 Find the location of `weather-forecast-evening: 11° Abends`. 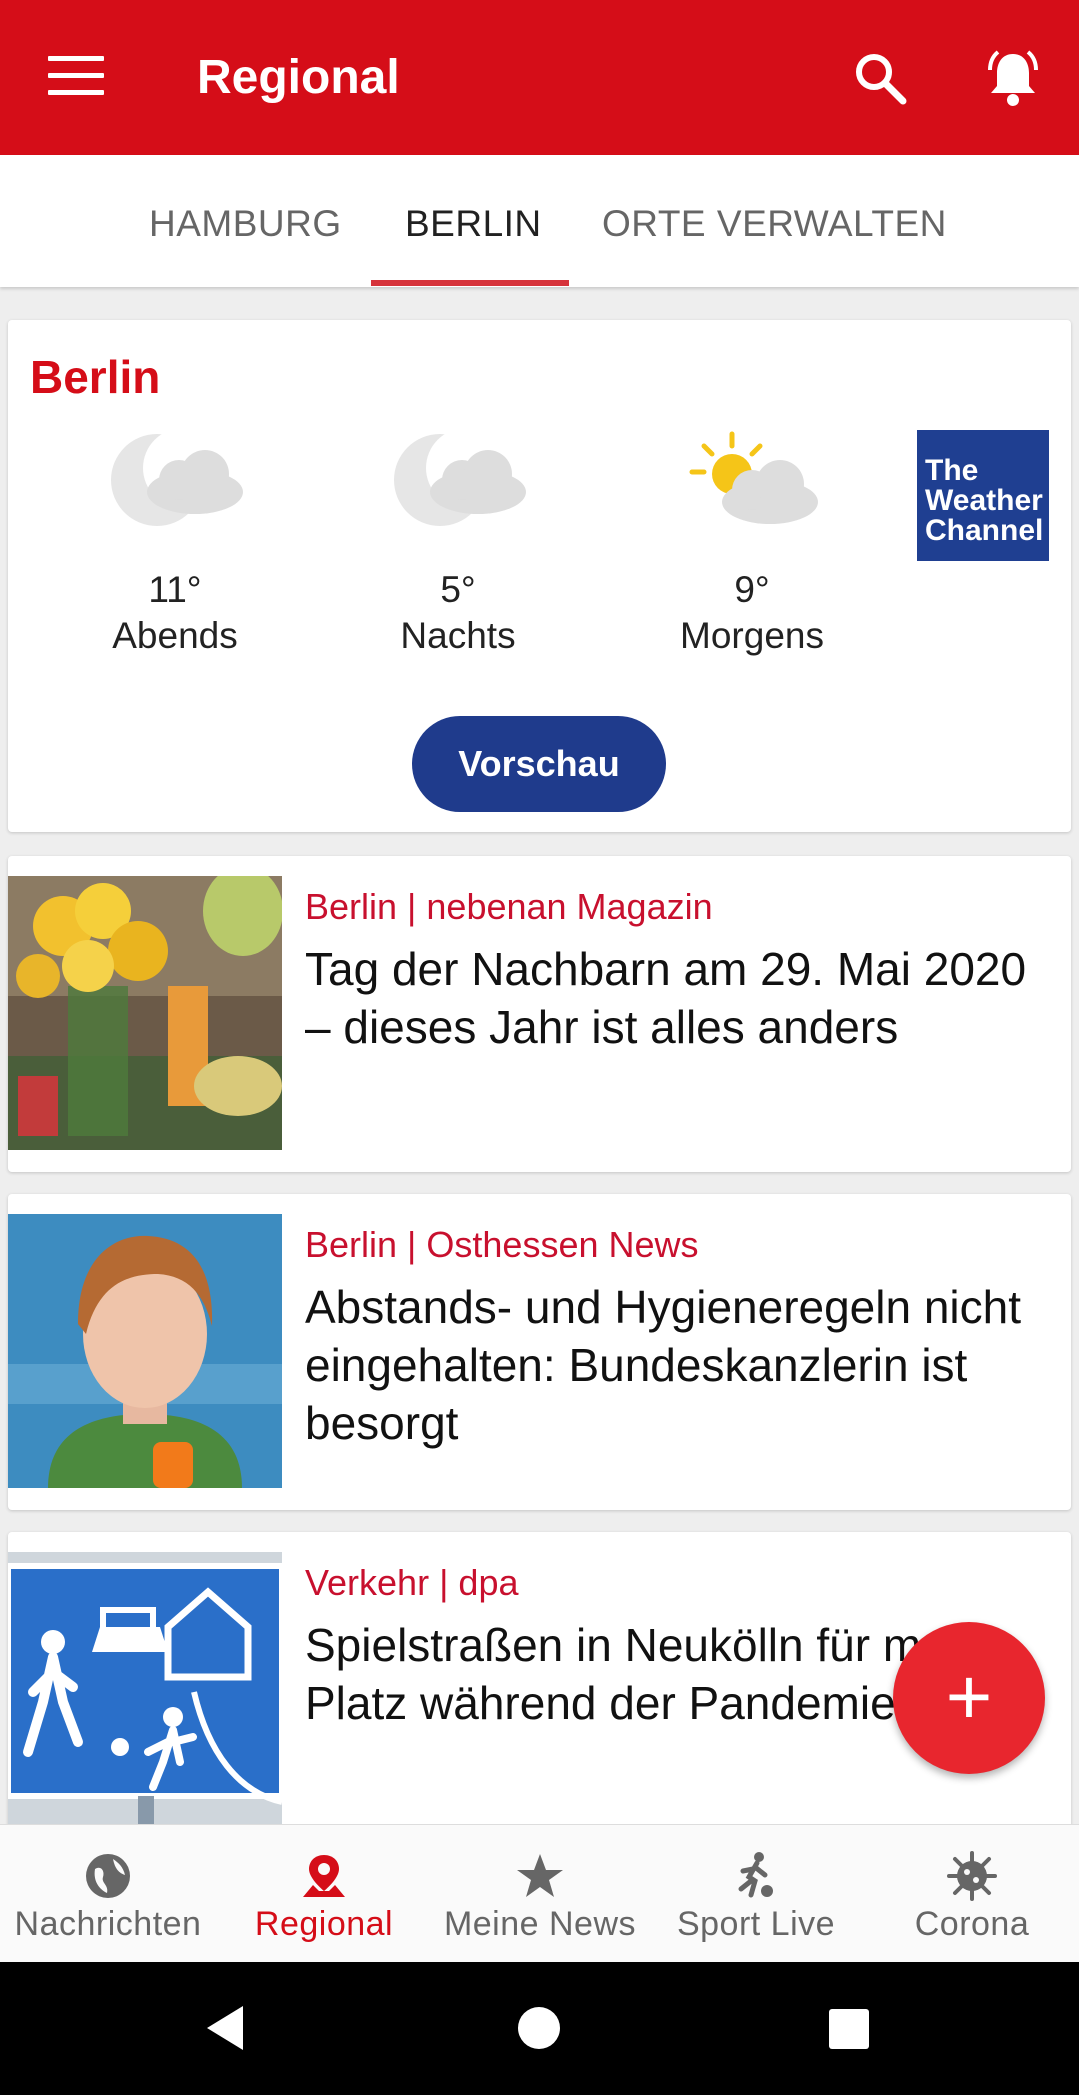

weather-forecast-evening: 11° Abends is located at coordinates (175, 545).